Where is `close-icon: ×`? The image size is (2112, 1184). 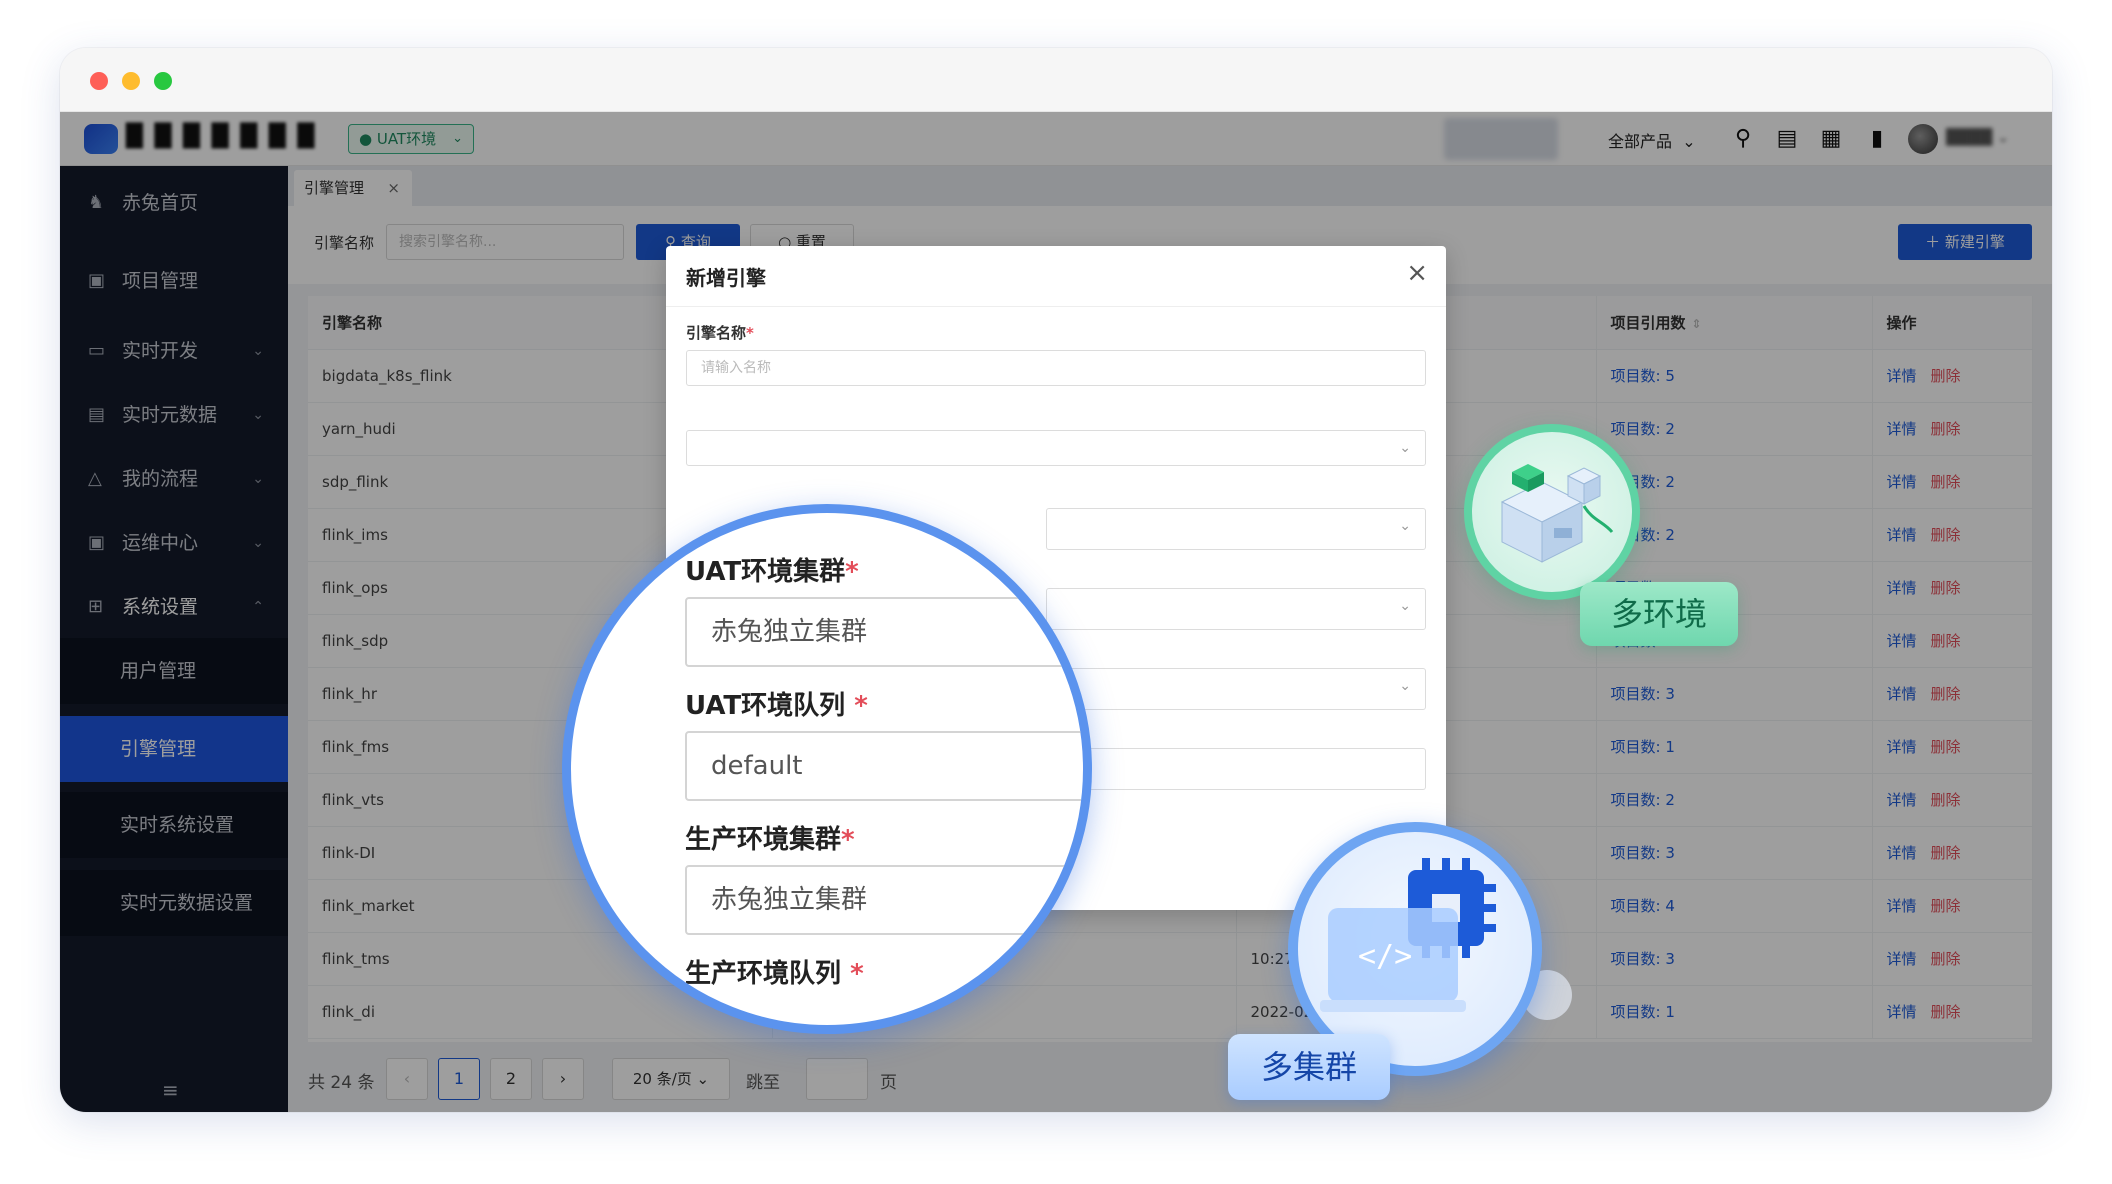
close-icon: × is located at coordinates (1417, 273).